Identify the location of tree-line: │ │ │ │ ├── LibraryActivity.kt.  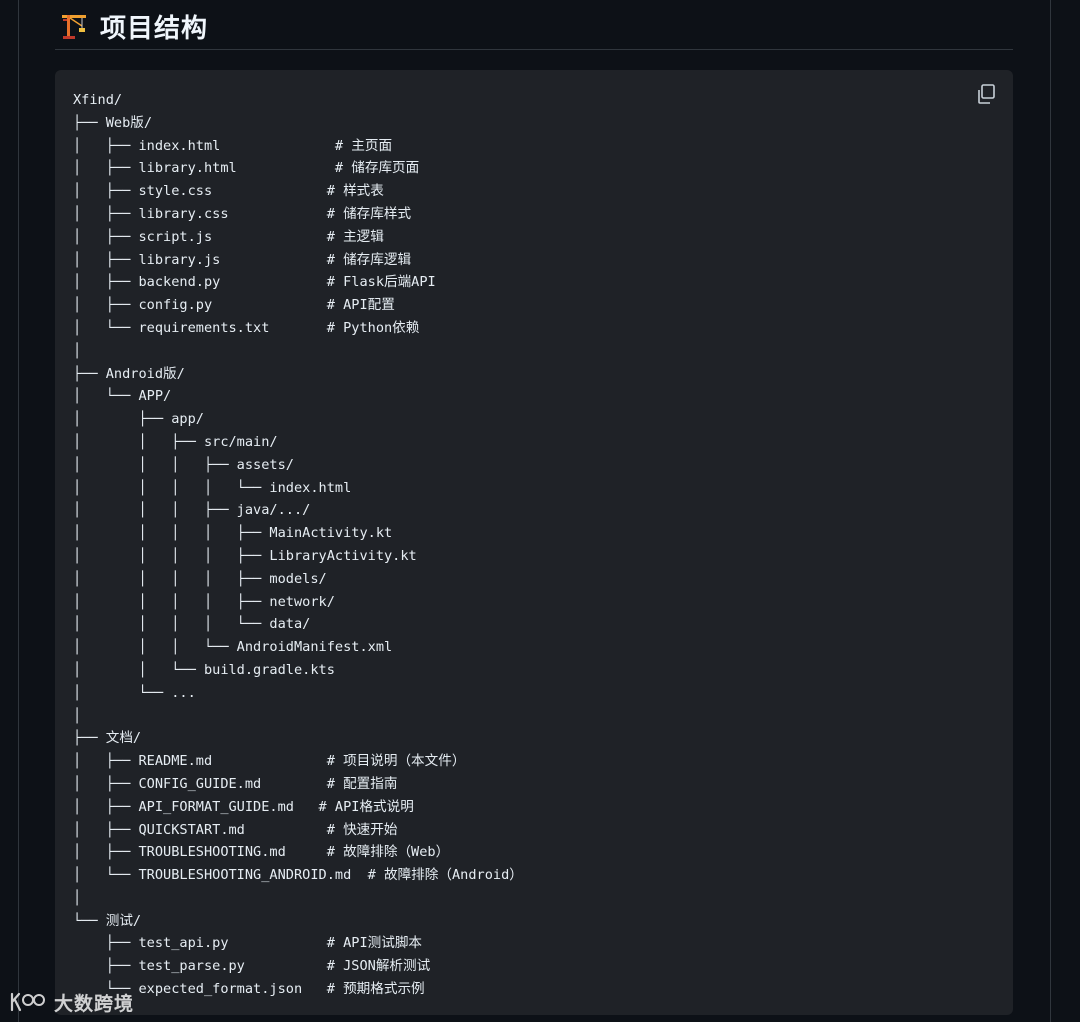
(245, 555).